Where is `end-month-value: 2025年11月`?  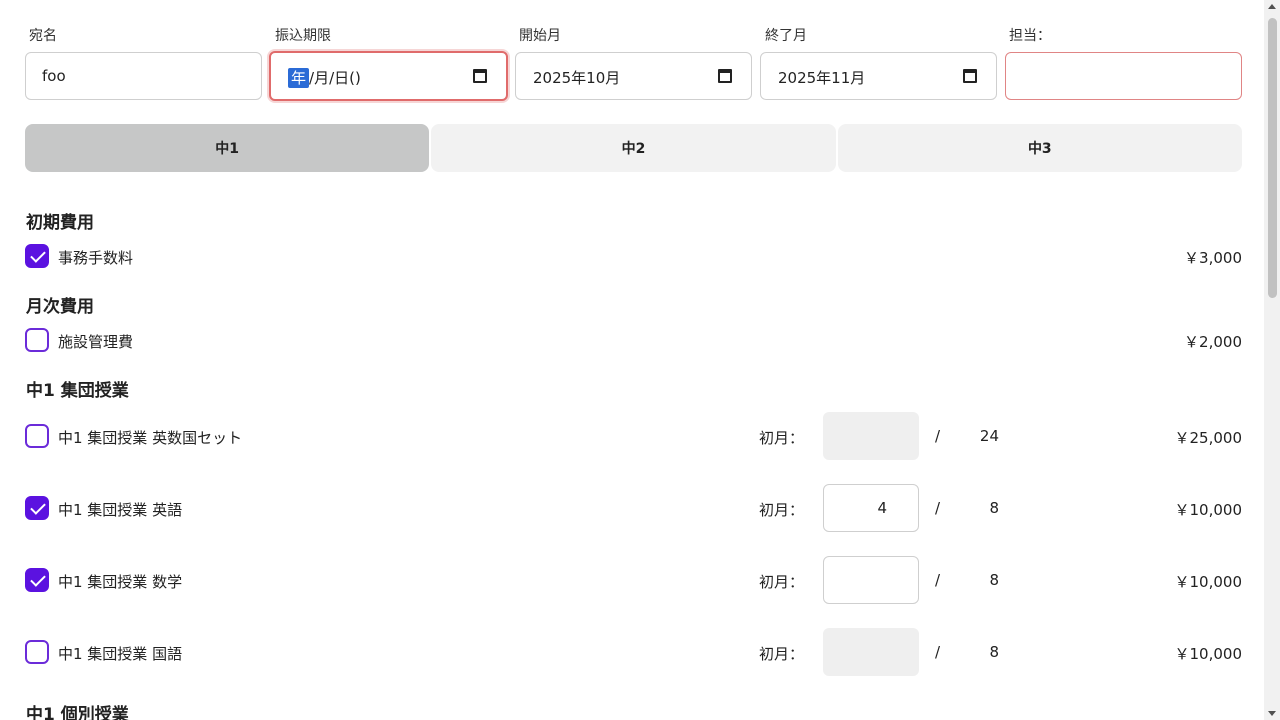 end-month-value: 2025年11月 is located at coordinates (822, 78).